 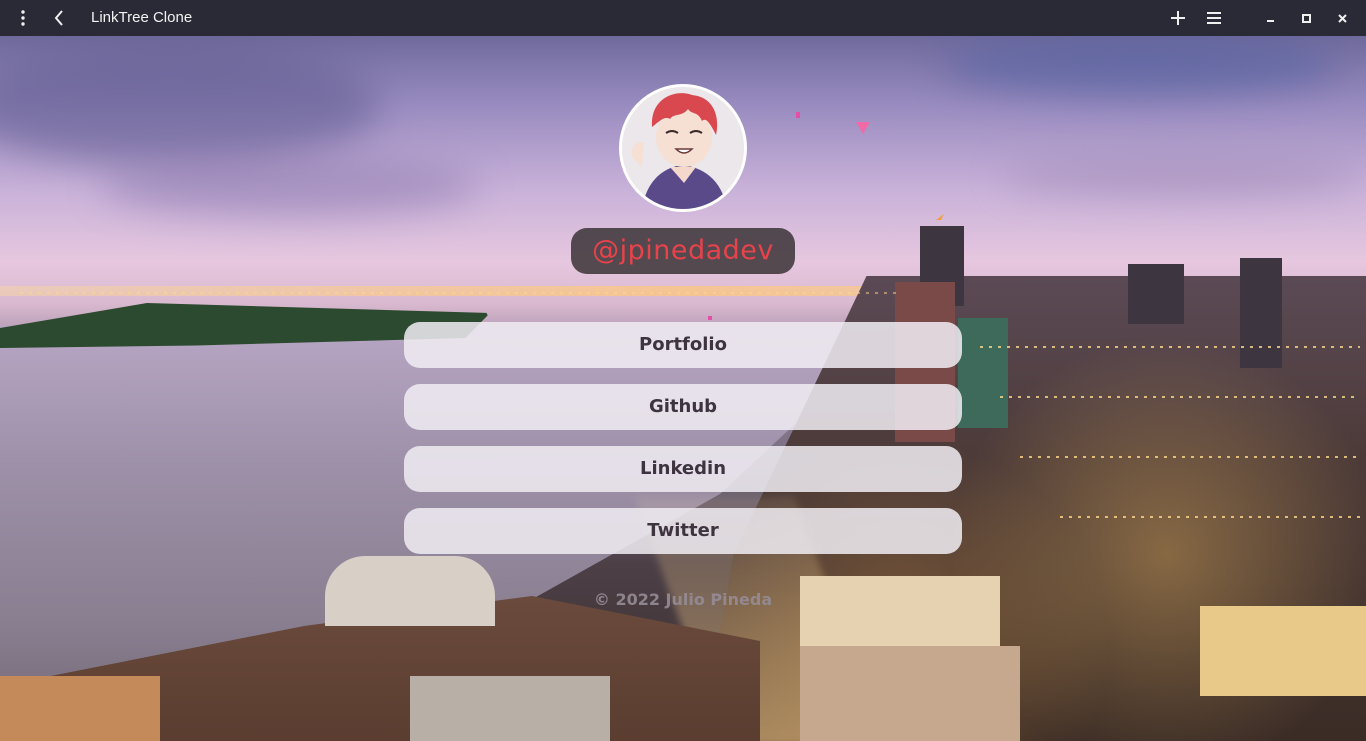 What do you see at coordinates (1178, 18) in the screenshot?
I see `plus-icon` at bounding box center [1178, 18].